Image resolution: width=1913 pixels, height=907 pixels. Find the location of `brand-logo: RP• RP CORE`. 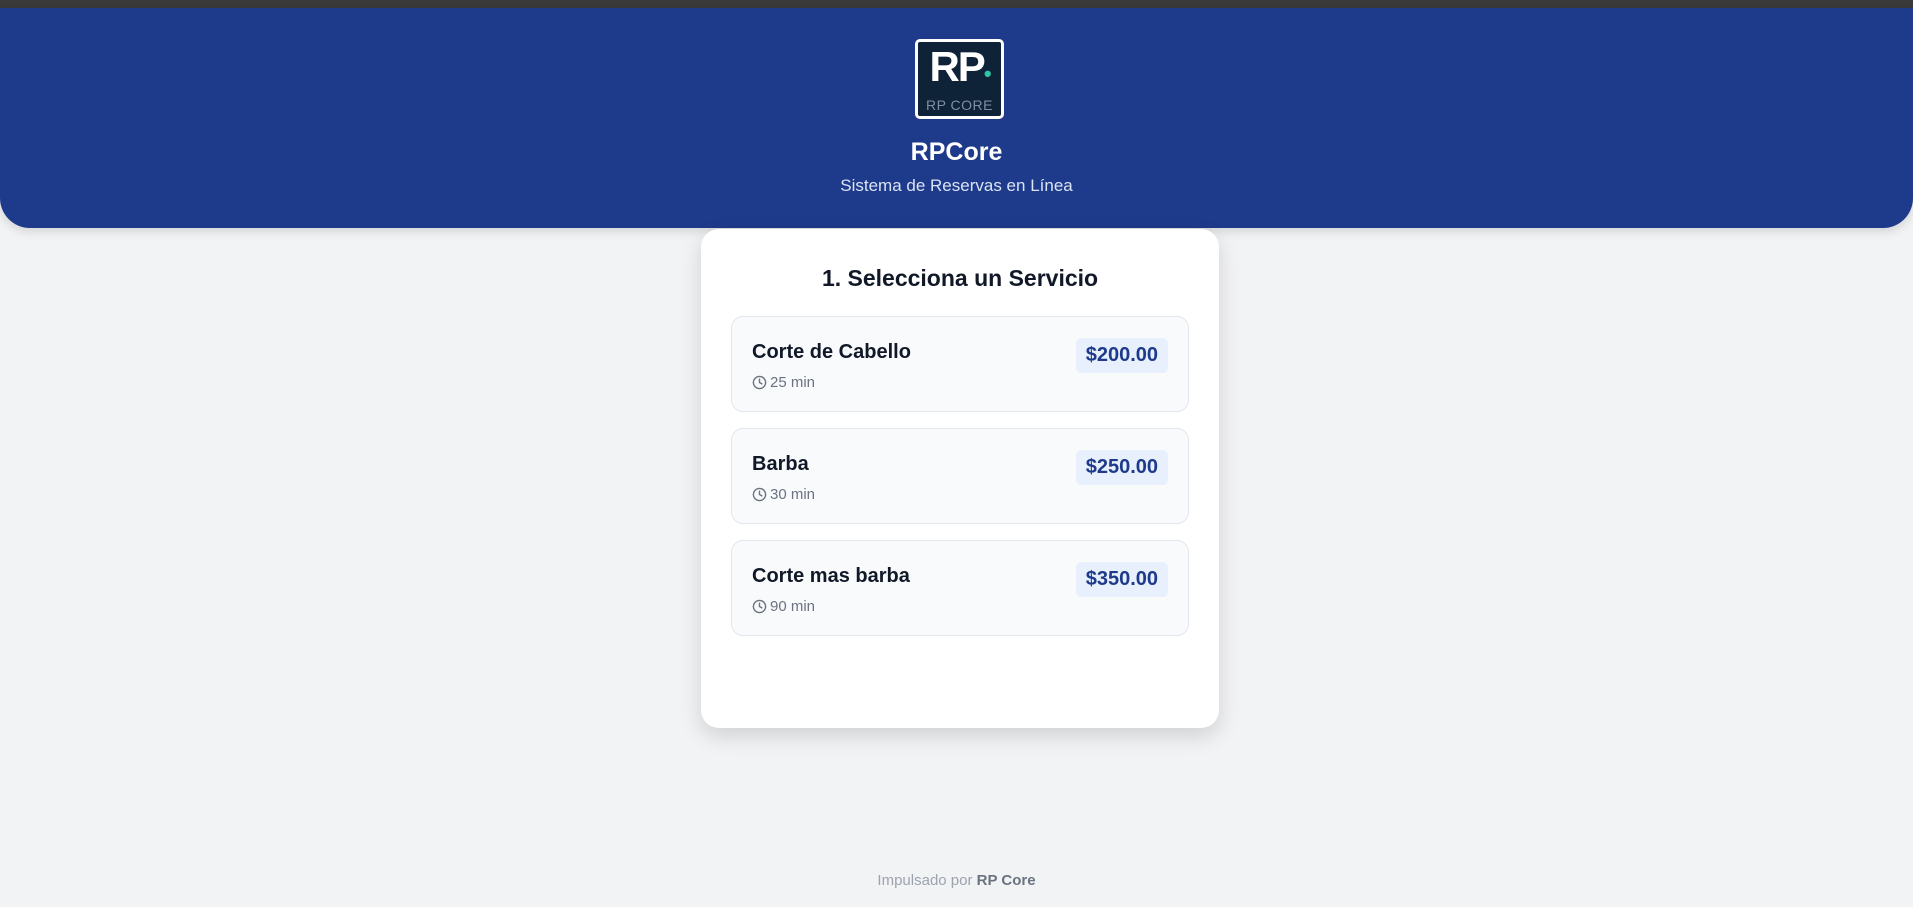

brand-logo: RP• RP CORE is located at coordinates (959, 79).